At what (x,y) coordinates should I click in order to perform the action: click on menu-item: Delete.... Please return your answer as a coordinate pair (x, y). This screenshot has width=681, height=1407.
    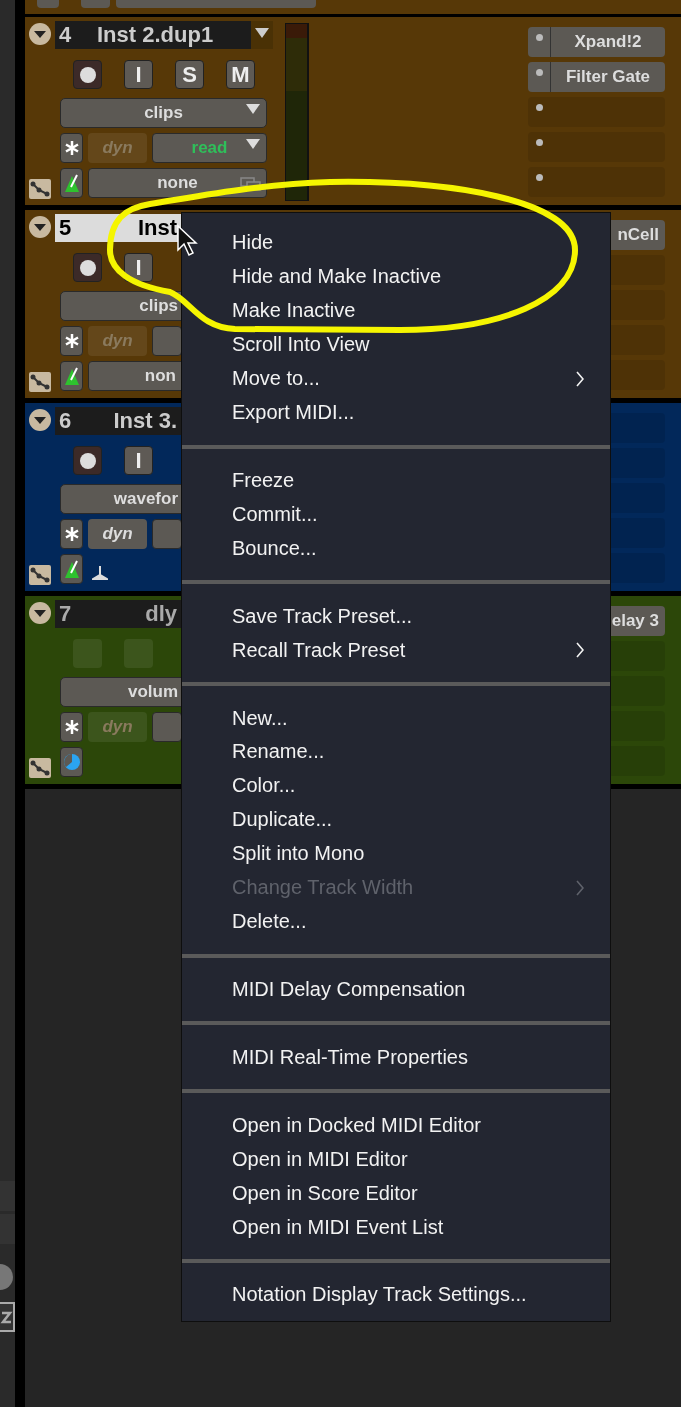
    Looking at the image, I should click on (396, 921).